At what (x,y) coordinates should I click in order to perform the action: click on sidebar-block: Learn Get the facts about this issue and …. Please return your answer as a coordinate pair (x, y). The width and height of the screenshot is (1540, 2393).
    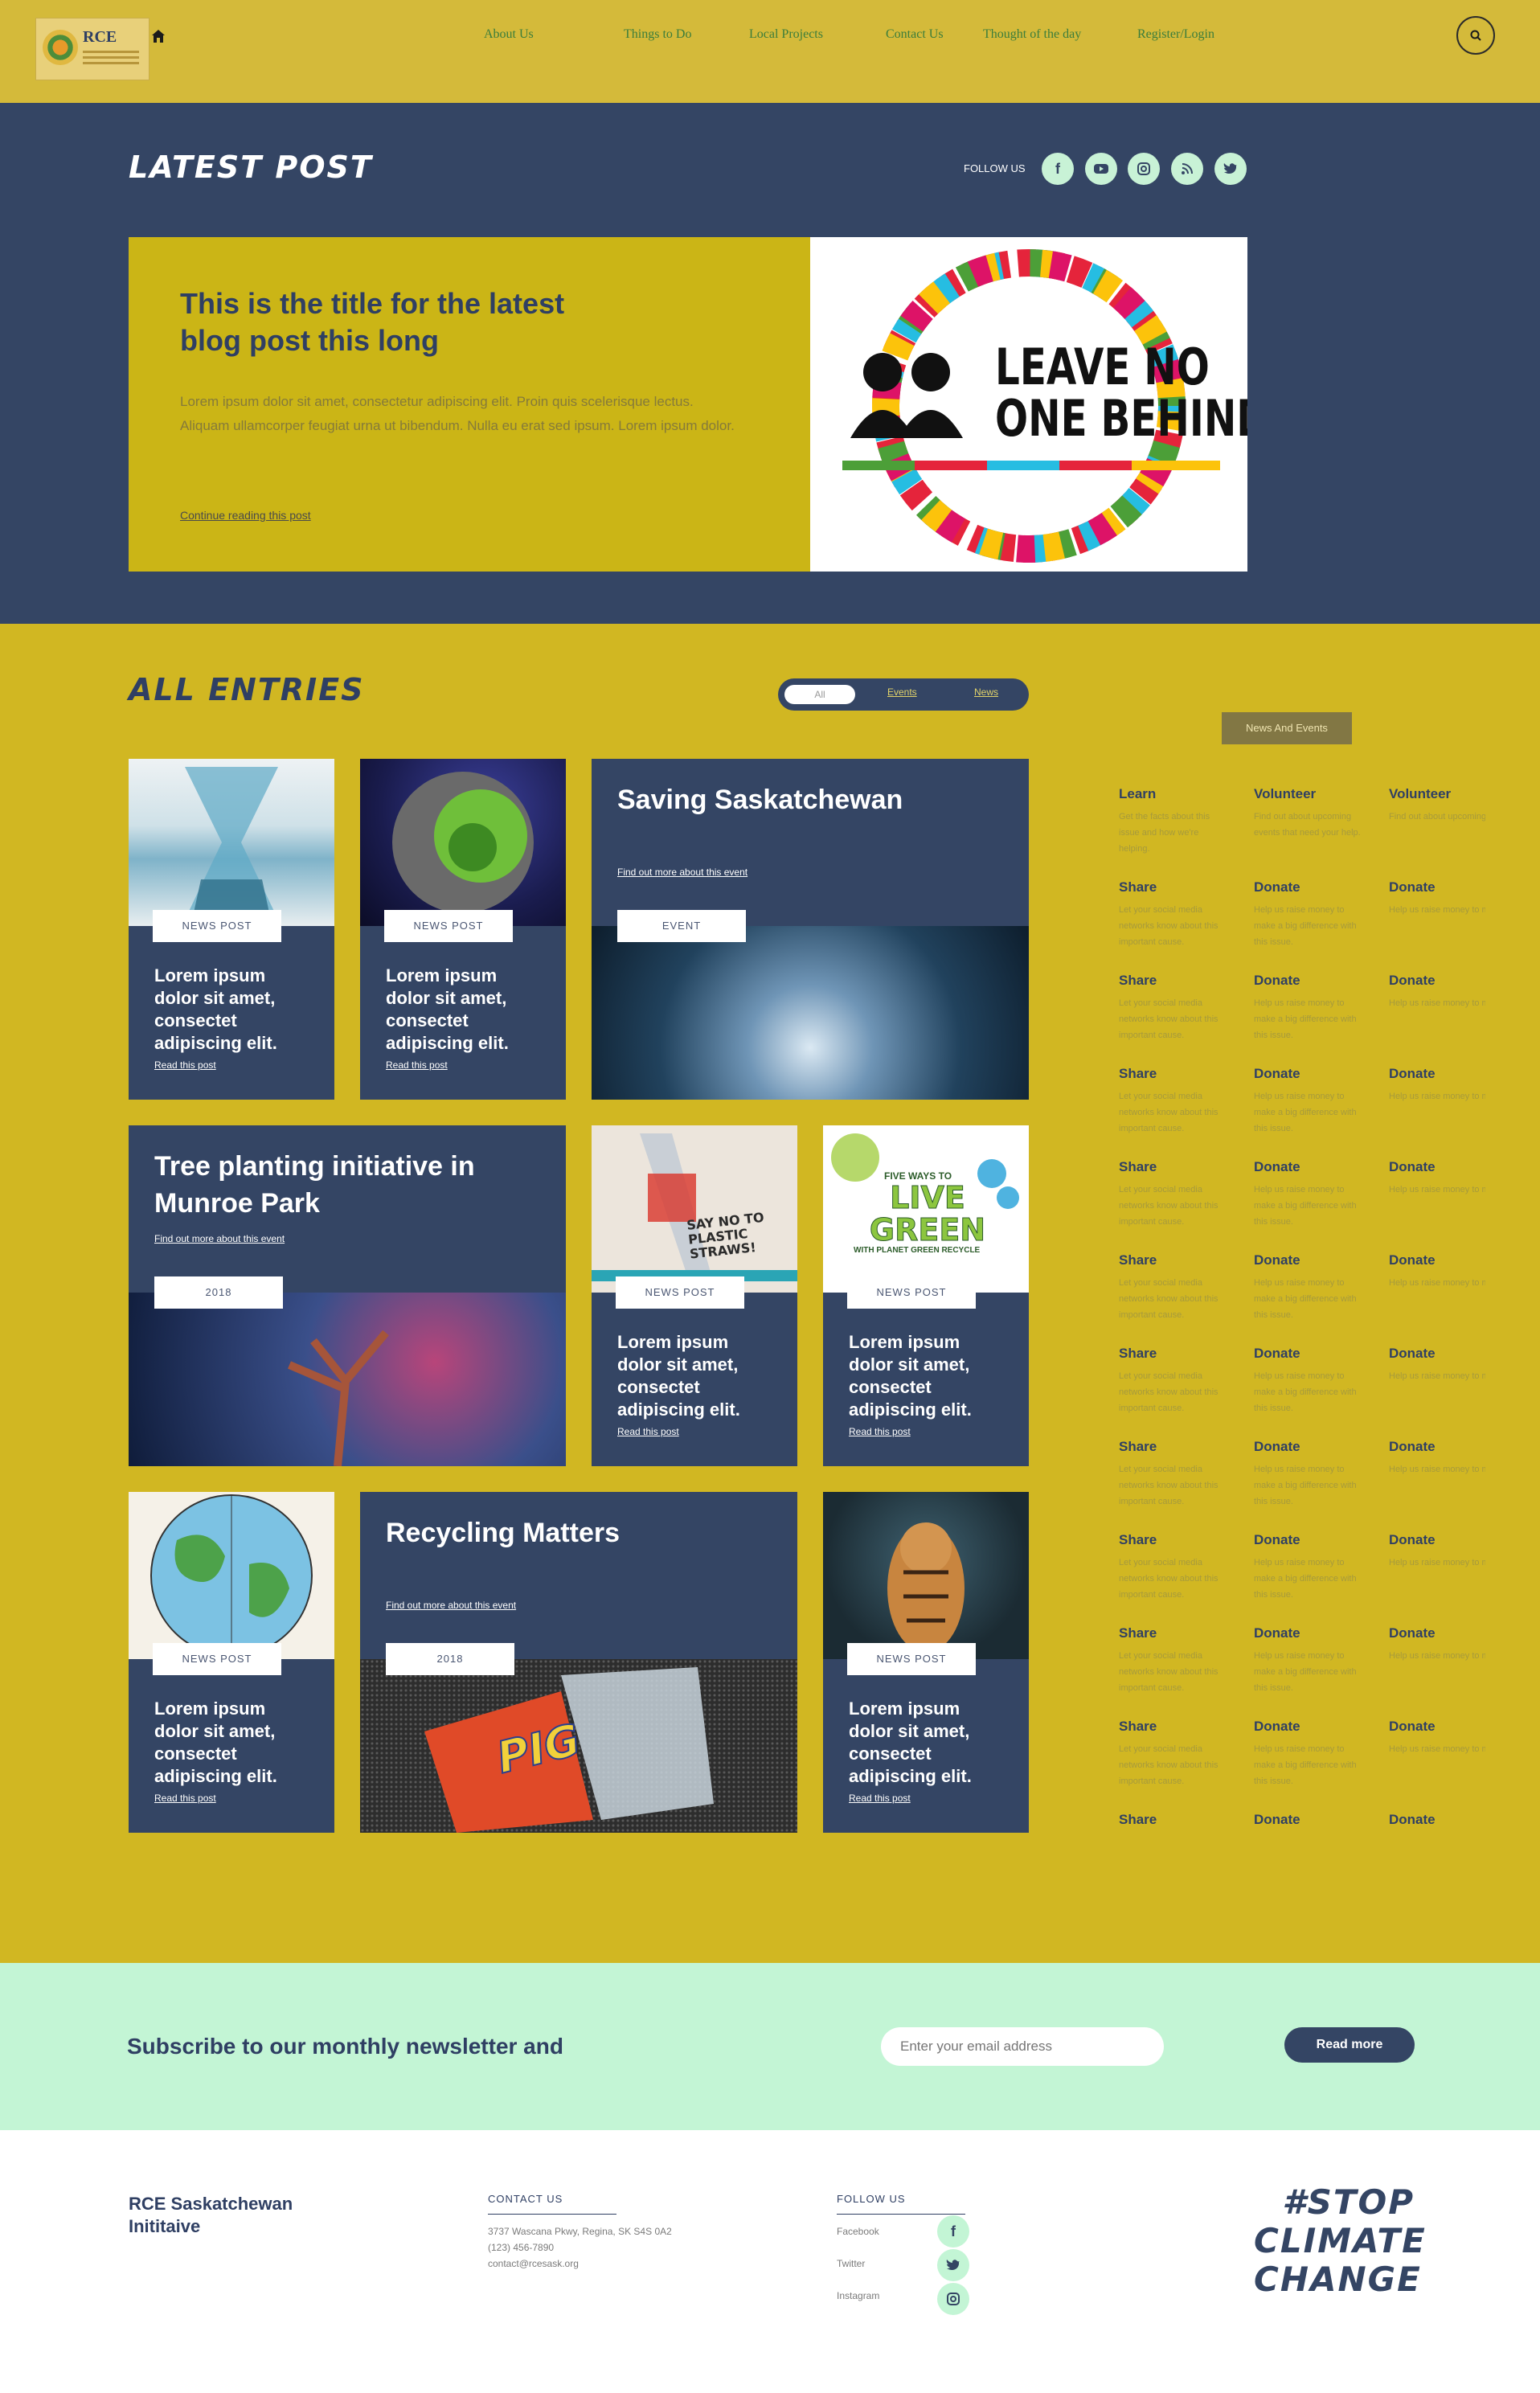
    Looking at the image, I should click on (1175, 821).